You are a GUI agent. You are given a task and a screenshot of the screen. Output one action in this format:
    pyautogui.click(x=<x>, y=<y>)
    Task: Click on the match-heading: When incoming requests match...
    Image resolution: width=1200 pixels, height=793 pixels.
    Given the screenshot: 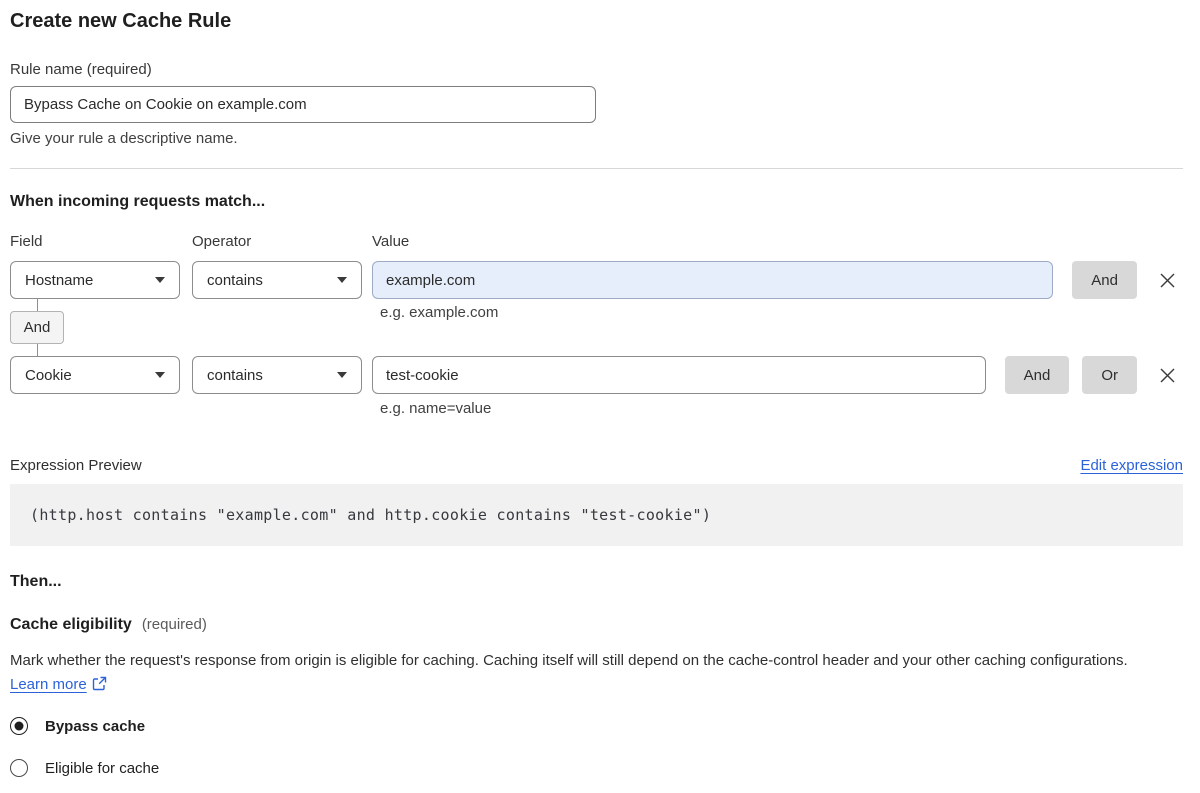 What is the action you would take?
    pyautogui.click(x=138, y=201)
    